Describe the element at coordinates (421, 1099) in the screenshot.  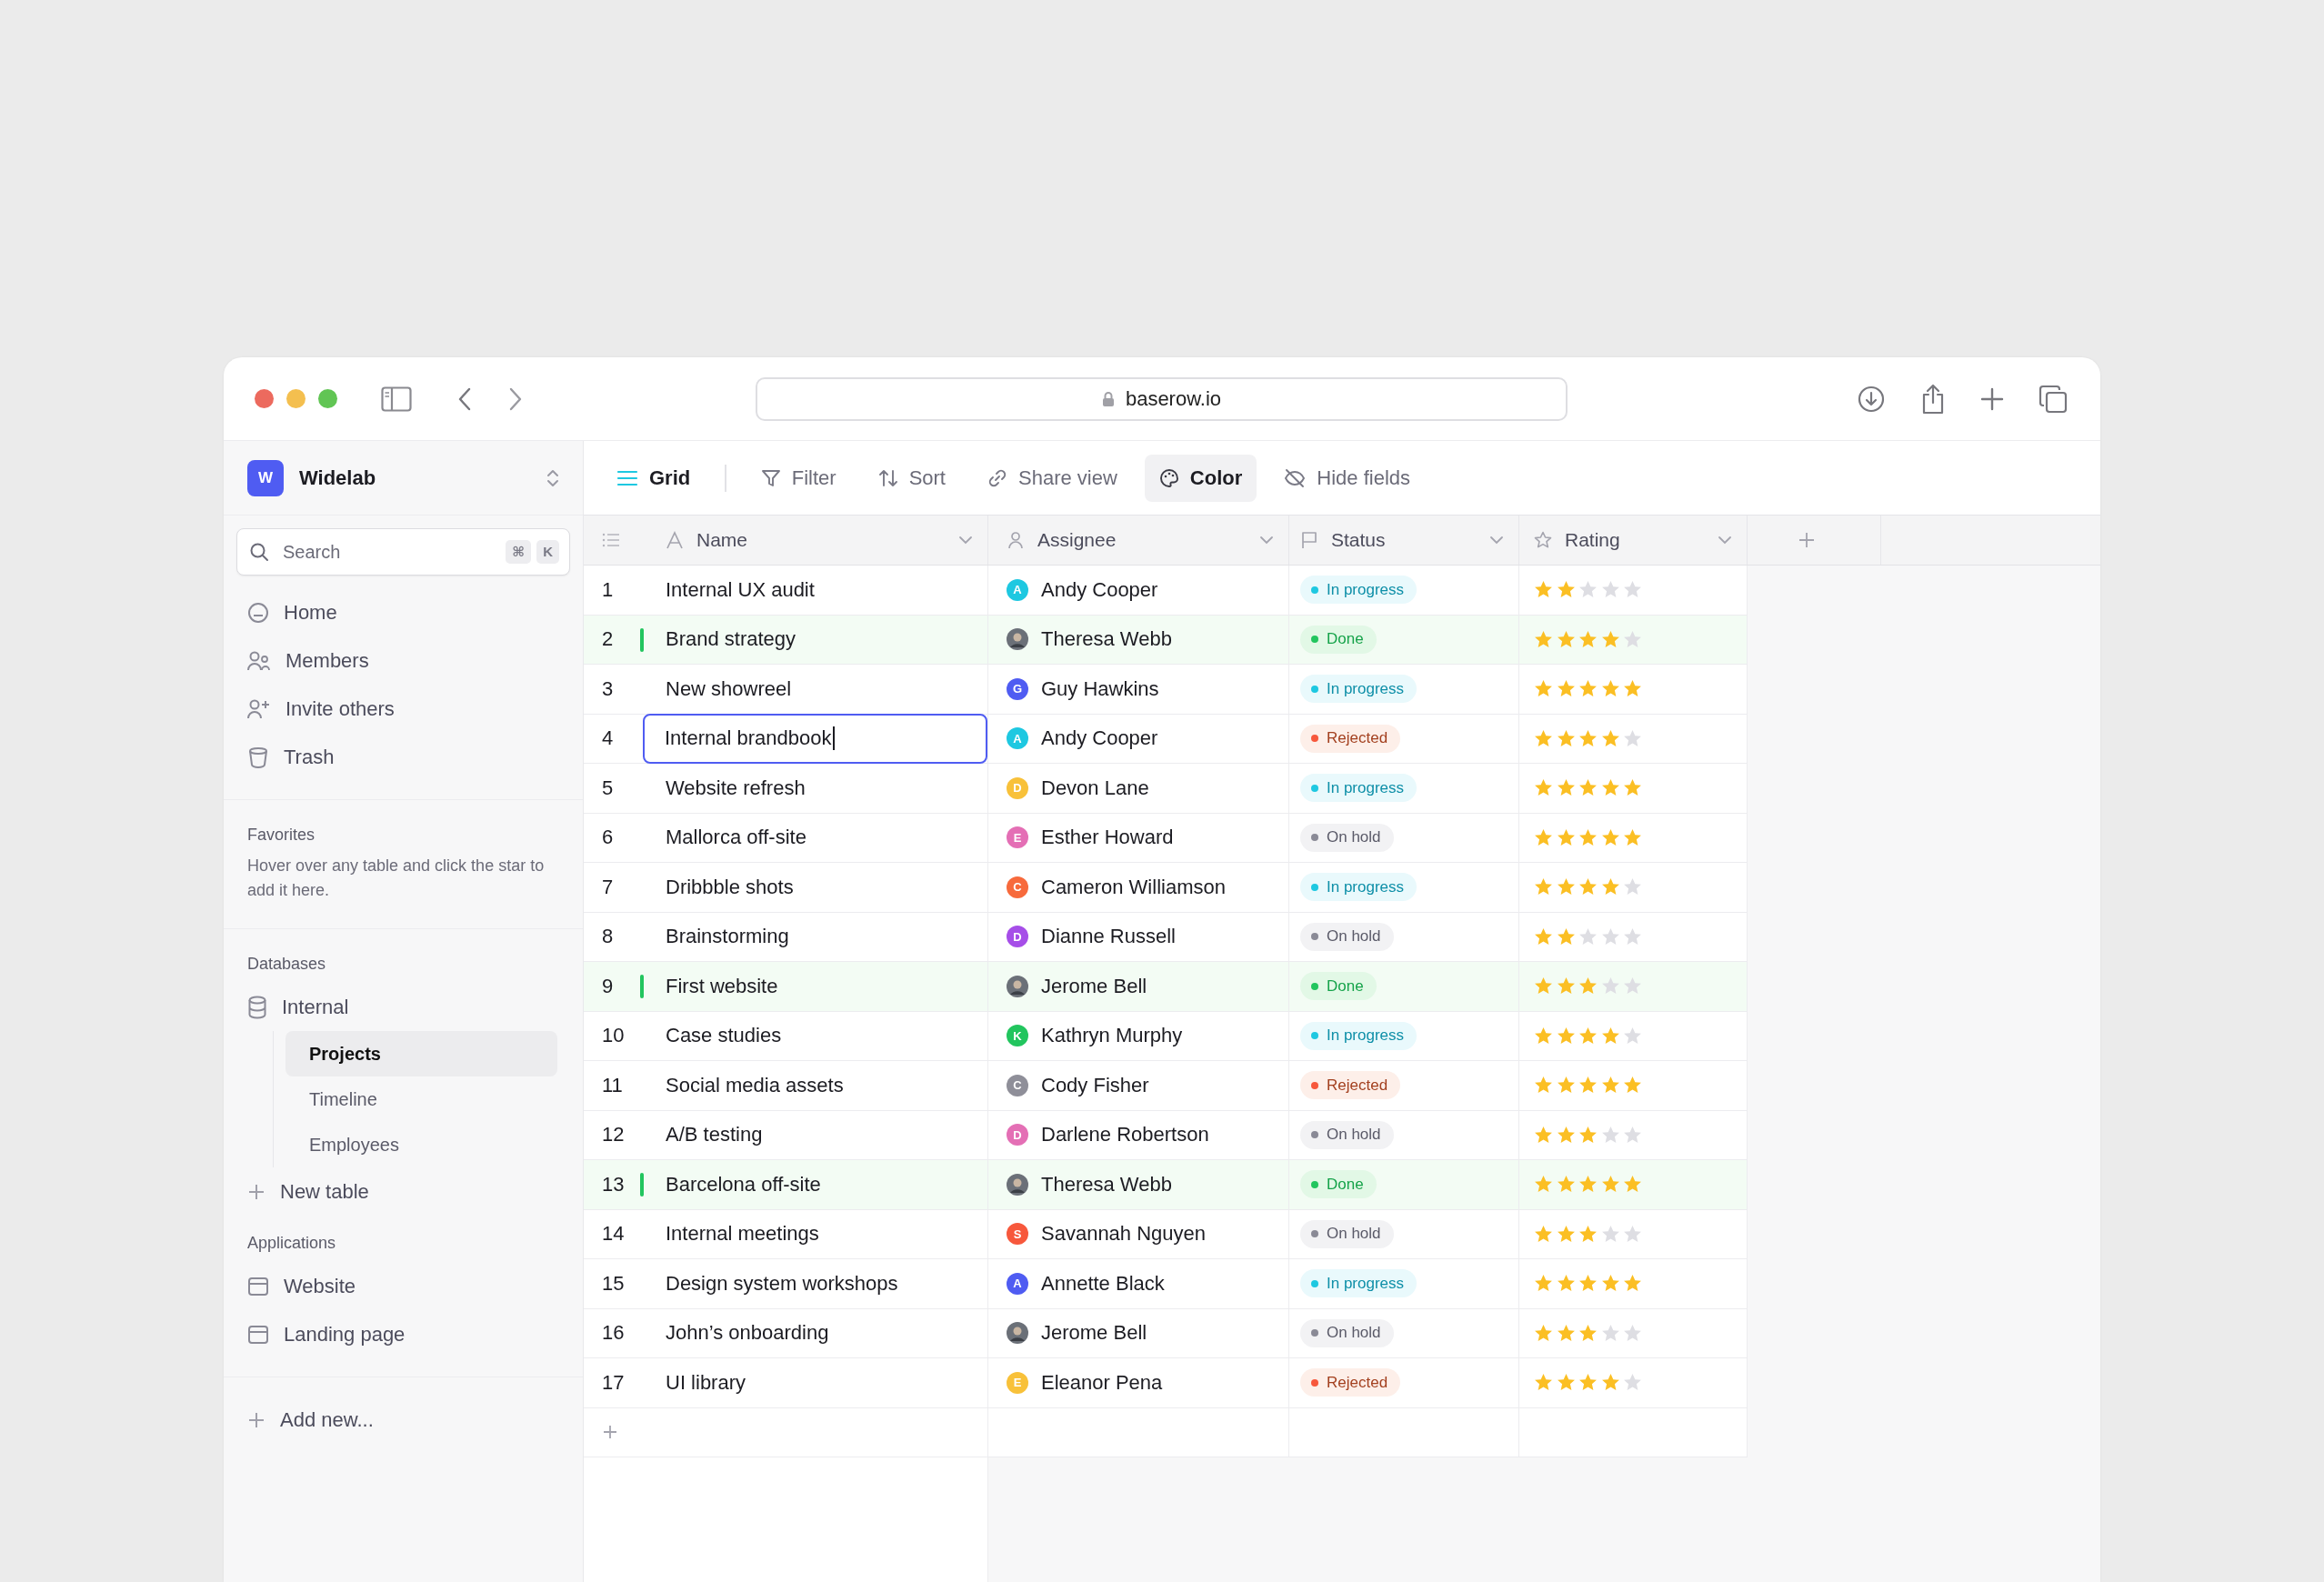
I see `table-item: Timeline` at that location.